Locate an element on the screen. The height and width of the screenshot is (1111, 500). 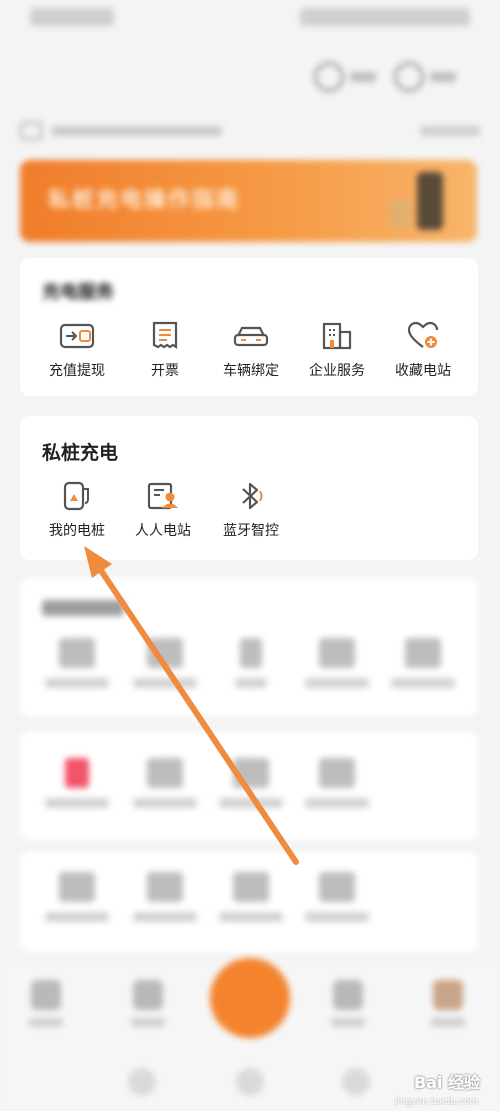
annotation-arrow is located at coordinates (191, 705).